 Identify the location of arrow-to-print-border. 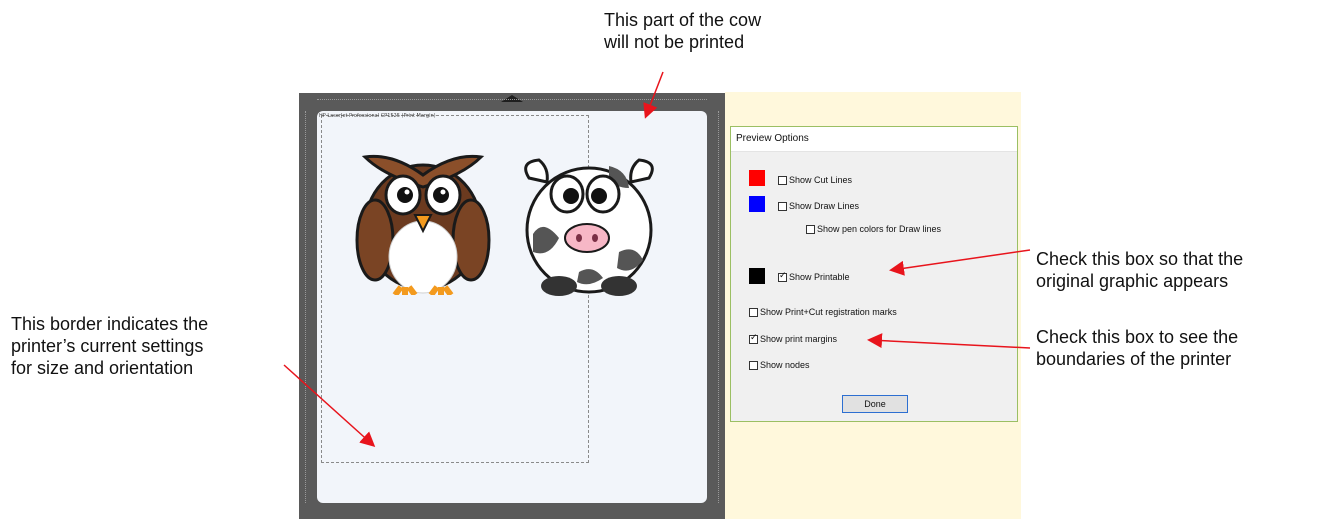
(329, 406).